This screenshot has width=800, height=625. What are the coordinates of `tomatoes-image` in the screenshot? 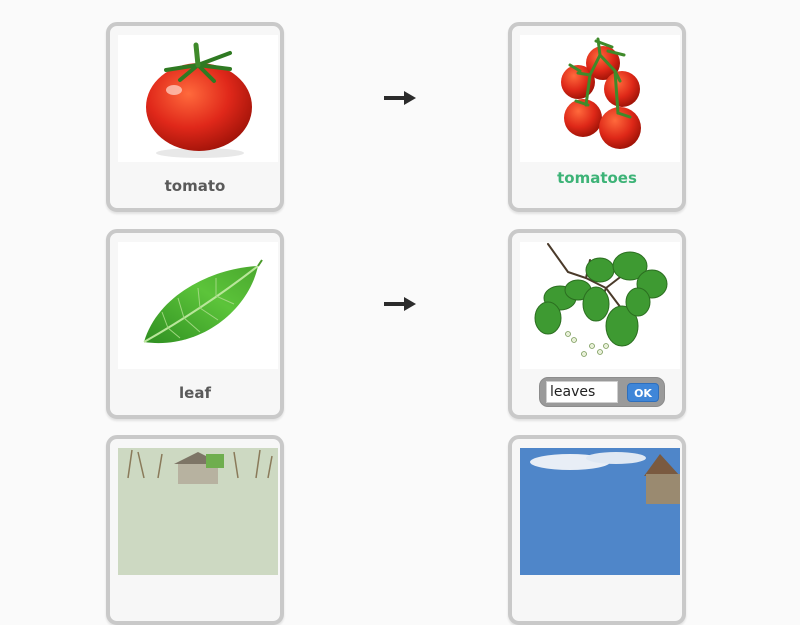 It's located at (600, 98).